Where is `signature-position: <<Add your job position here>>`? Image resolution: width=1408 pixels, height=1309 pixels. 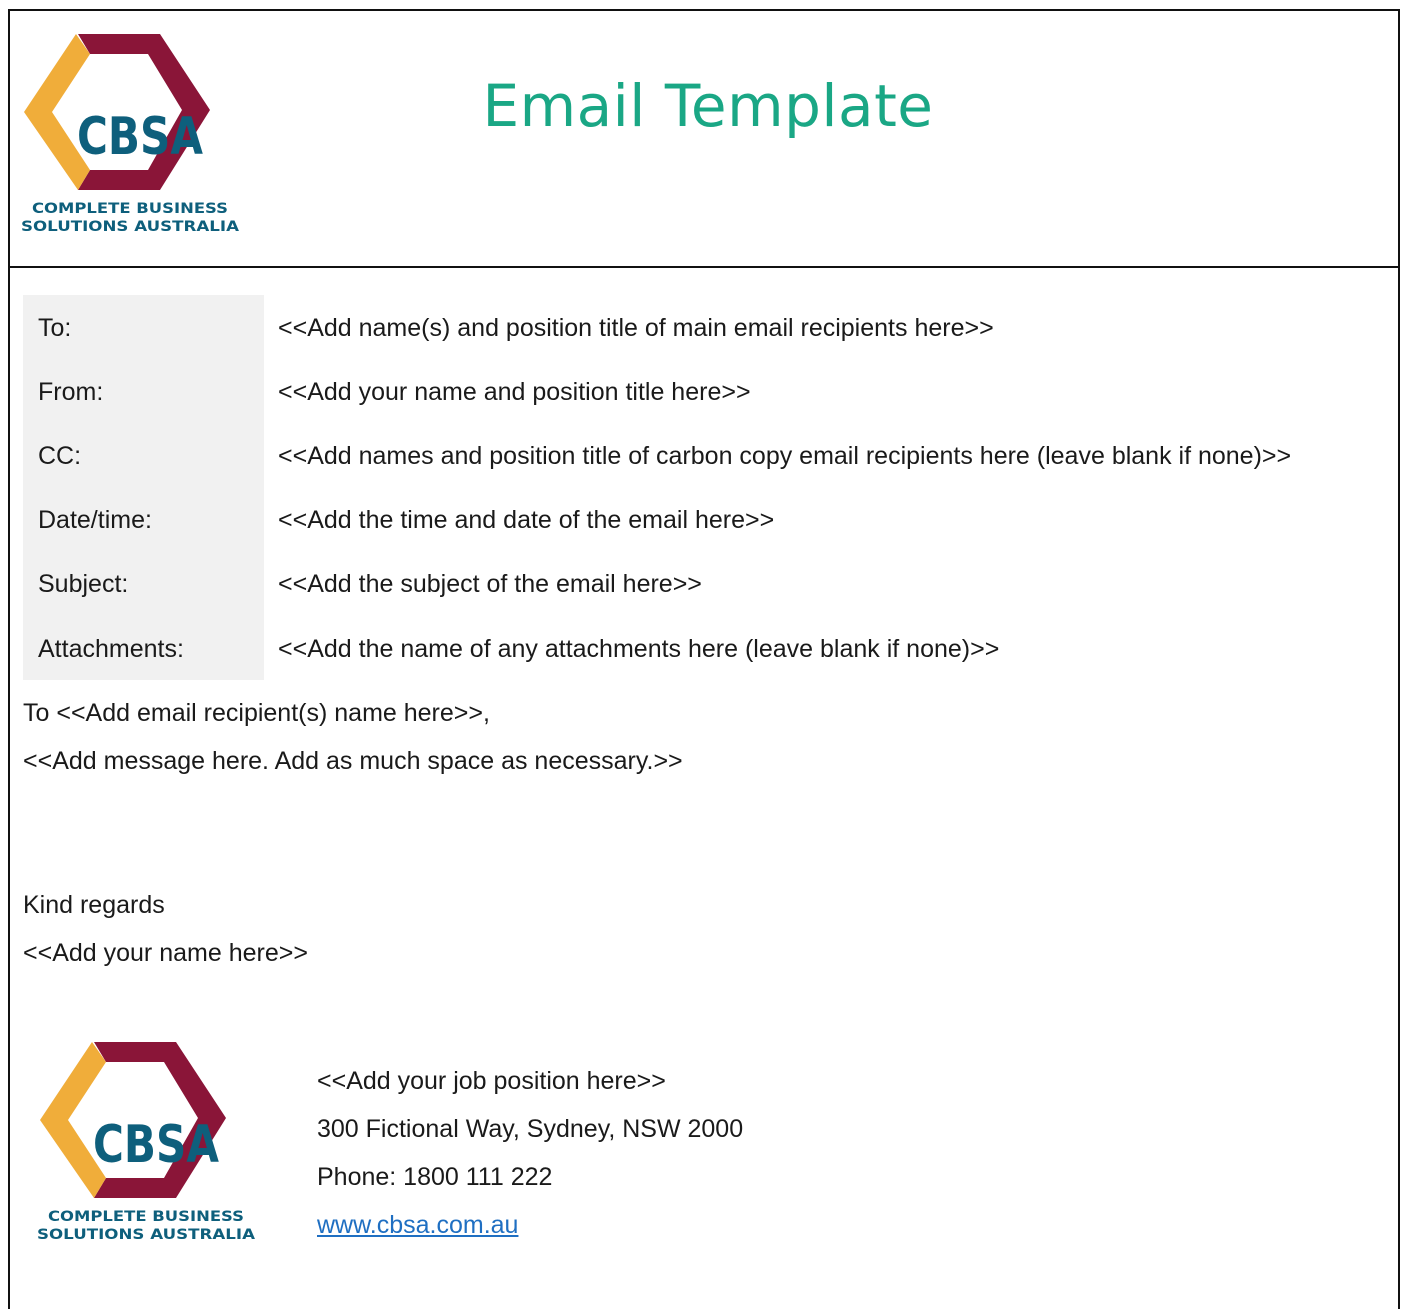 signature-position: <<Add your job position here>> is located at coordinates (491, 1081).